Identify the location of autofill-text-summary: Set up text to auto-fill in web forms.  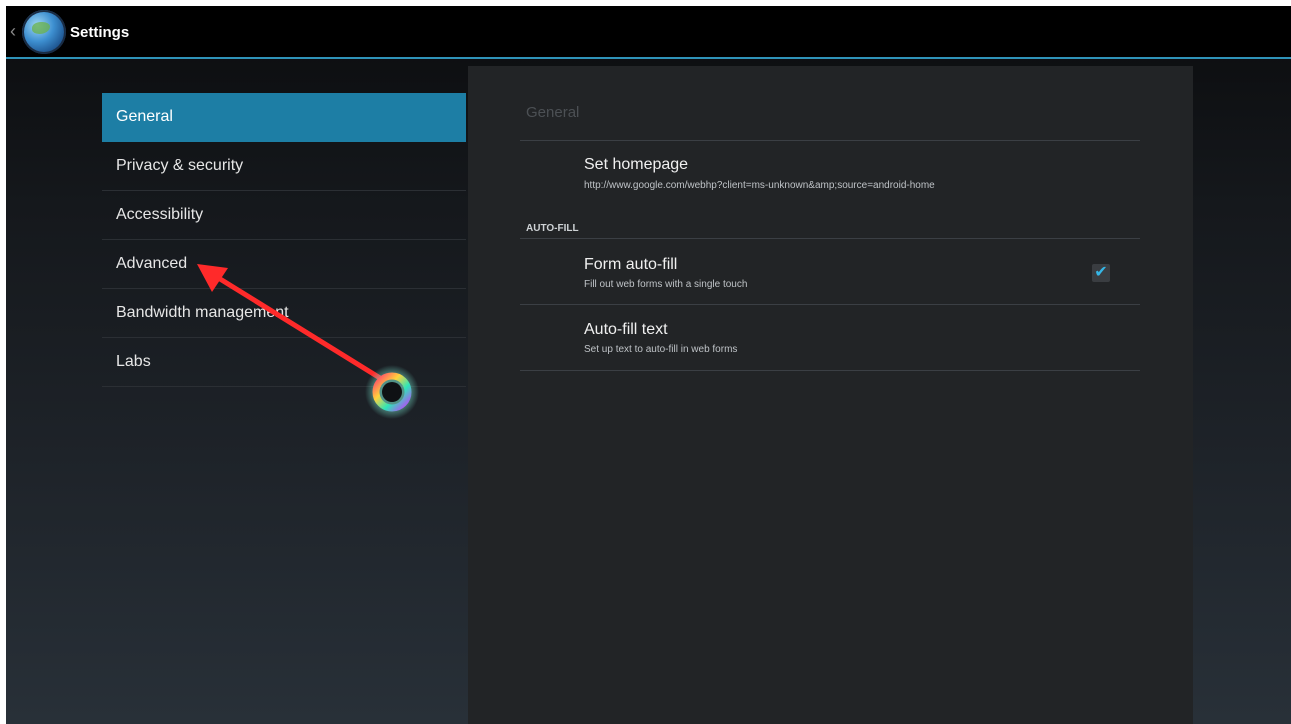
(661, 349).